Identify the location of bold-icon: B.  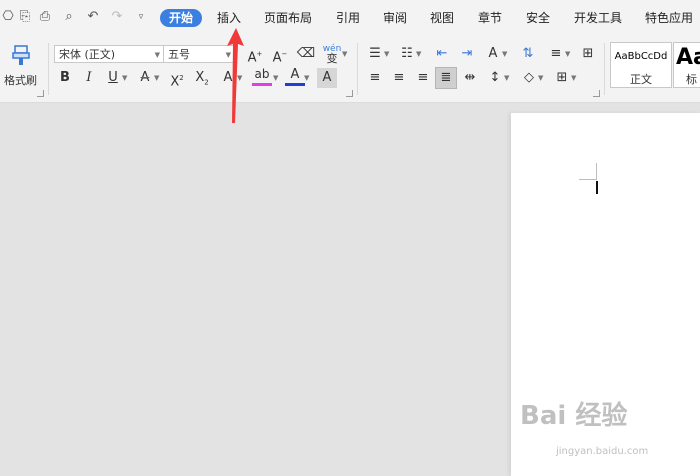
(65, 78).